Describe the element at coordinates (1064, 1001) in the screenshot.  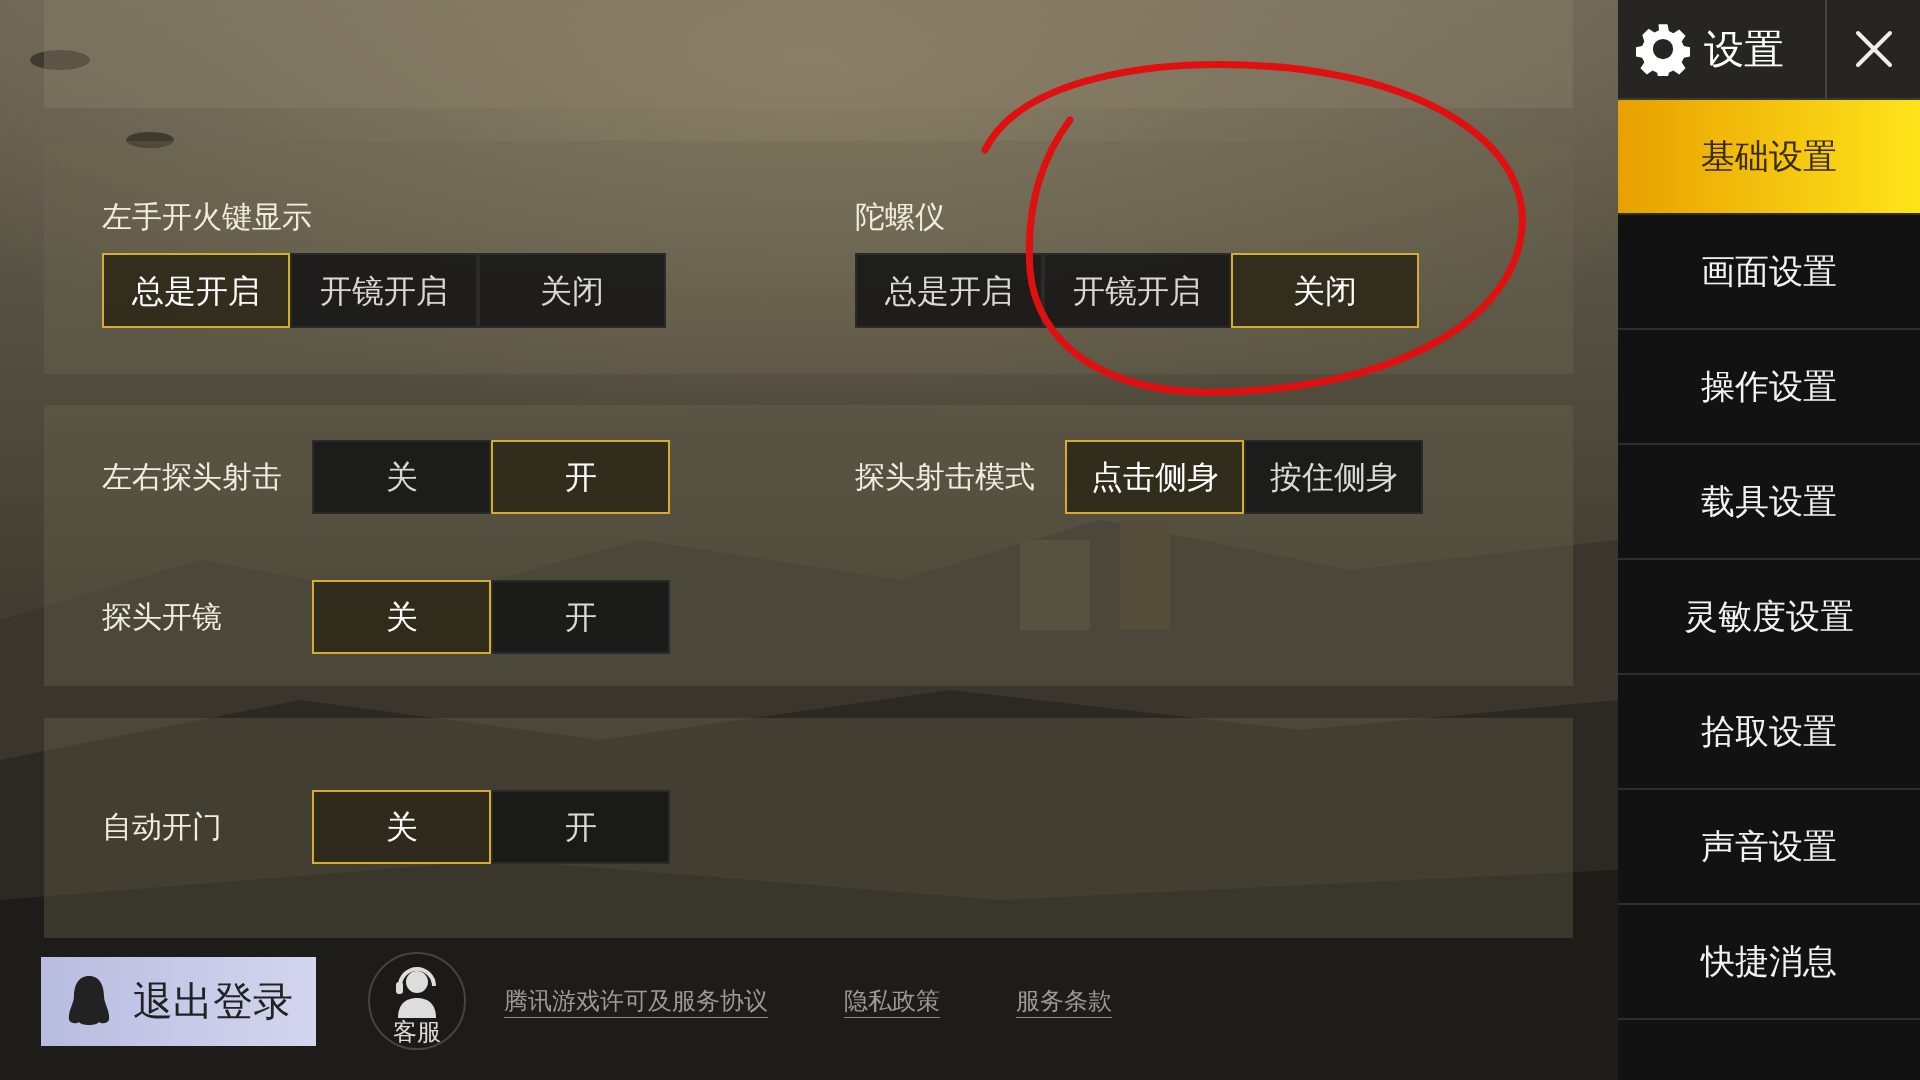
I see `footer-link: 服务条款` at that location.